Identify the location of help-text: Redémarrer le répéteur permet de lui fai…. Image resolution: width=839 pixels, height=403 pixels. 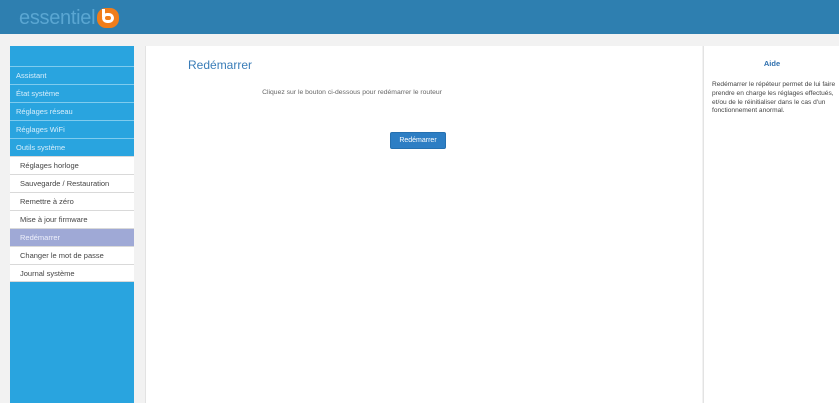
(774, 98).